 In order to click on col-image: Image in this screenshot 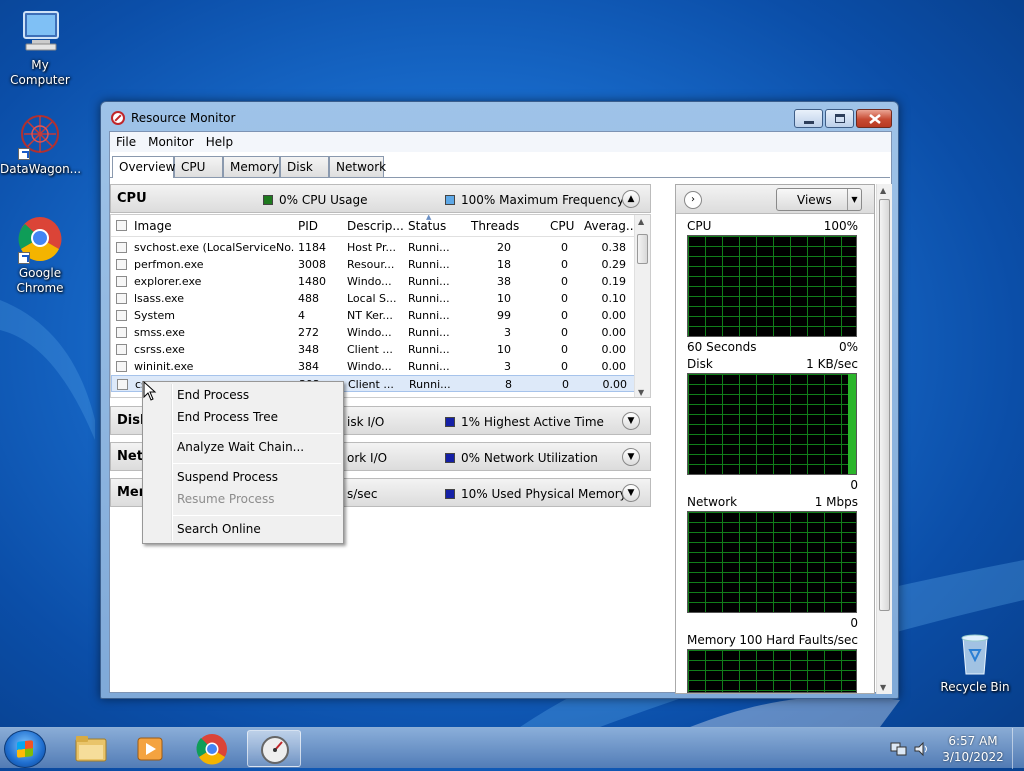, I will do `click(153, 226)`.